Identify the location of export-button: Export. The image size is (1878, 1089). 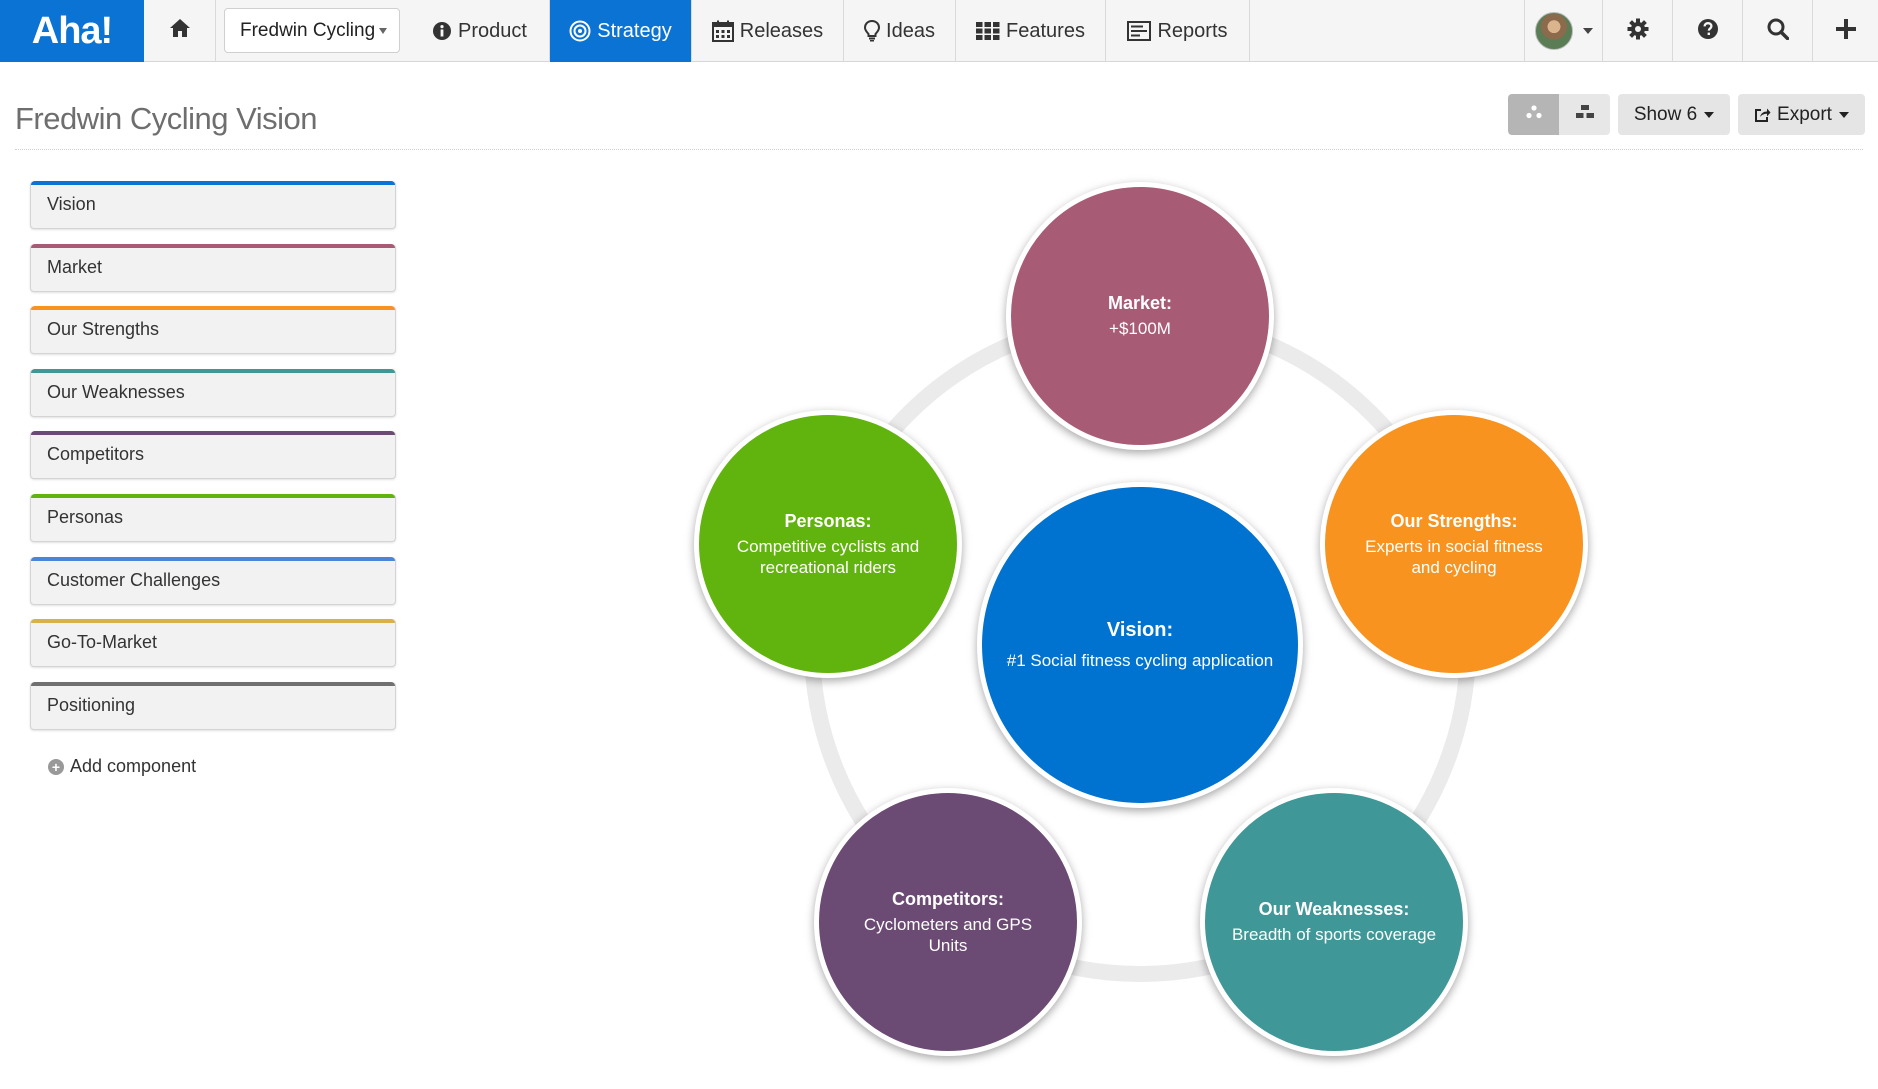
(1801, 114).